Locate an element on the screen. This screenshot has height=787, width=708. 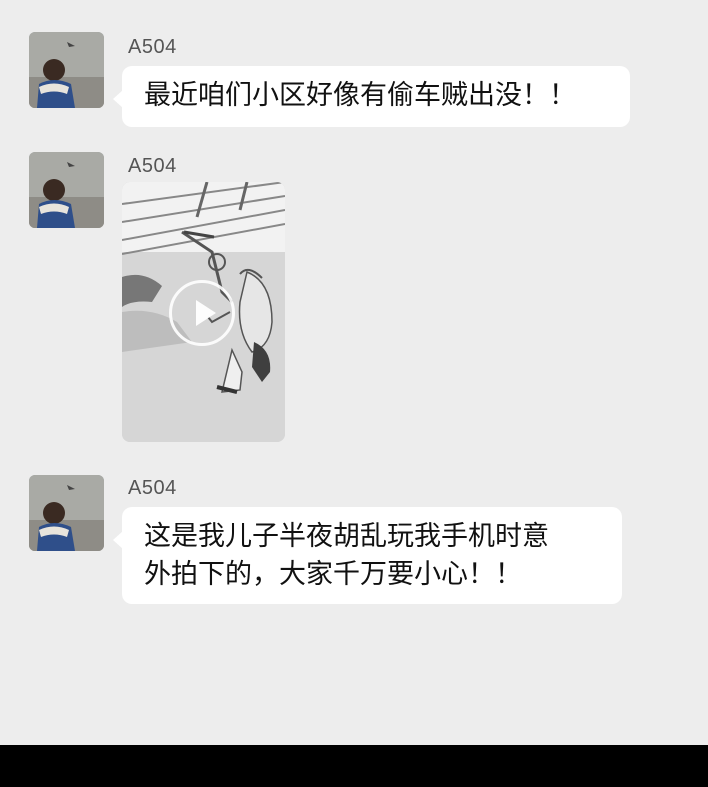
play-button is located at coordinates (202, 313).